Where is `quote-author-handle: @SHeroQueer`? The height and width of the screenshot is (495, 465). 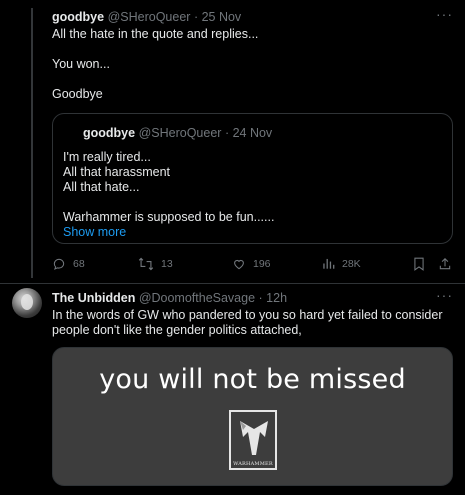 quote-author-handle: @SHeroQueer is located at coordinates (180, 133).